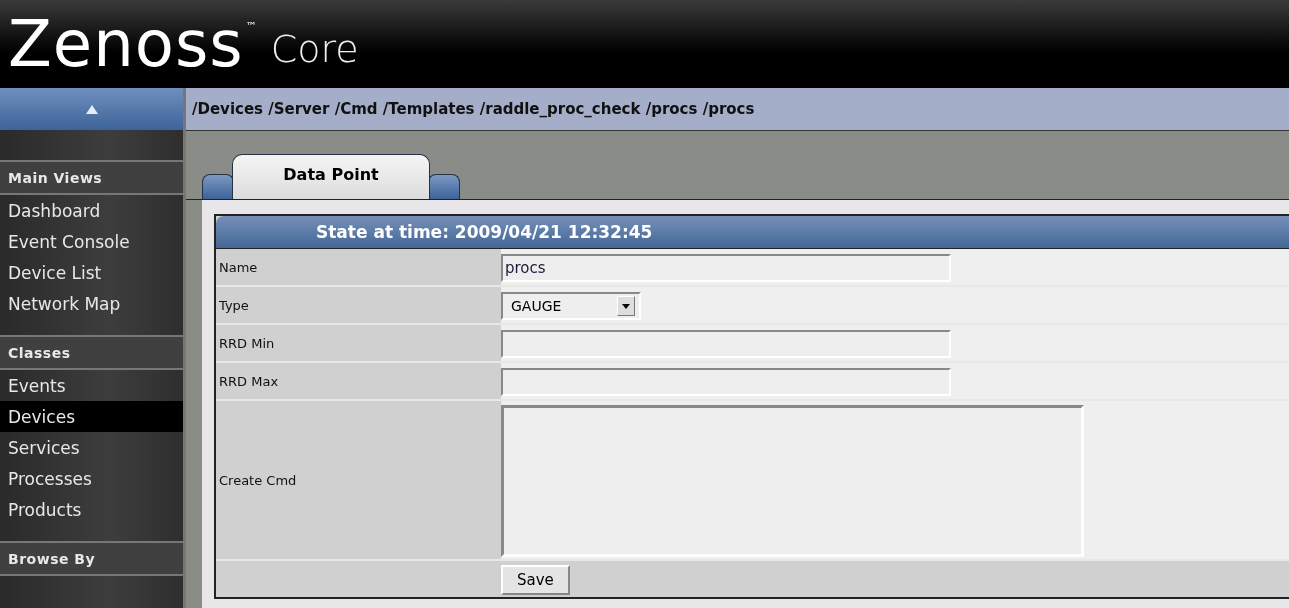 The height and width of the screenshot is (608, 1289). I want to click on field-label: Type, so click(234, 305).